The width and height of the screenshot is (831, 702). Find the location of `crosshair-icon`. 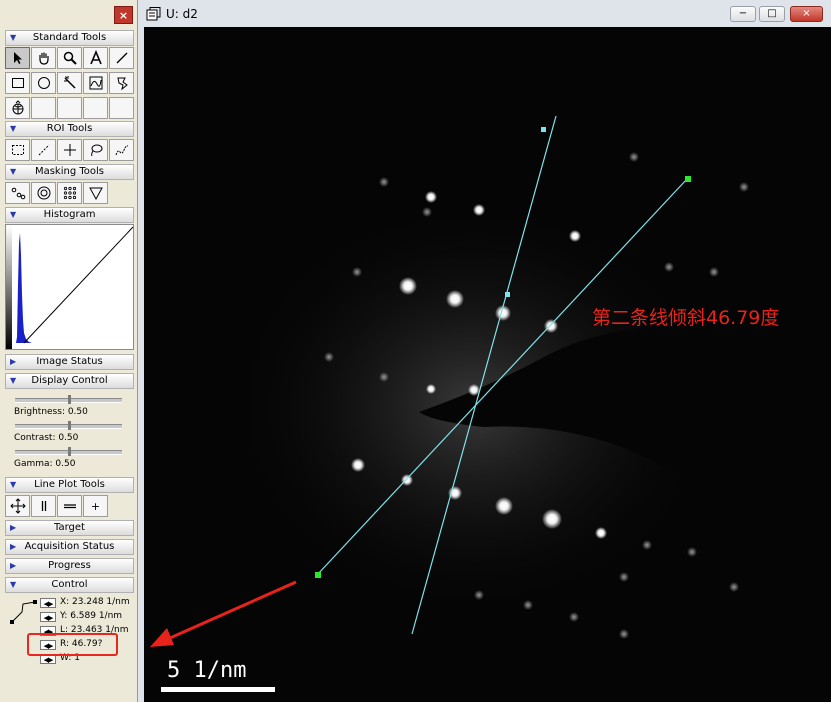

crosshair-icon is located at coordinates (69, 150).